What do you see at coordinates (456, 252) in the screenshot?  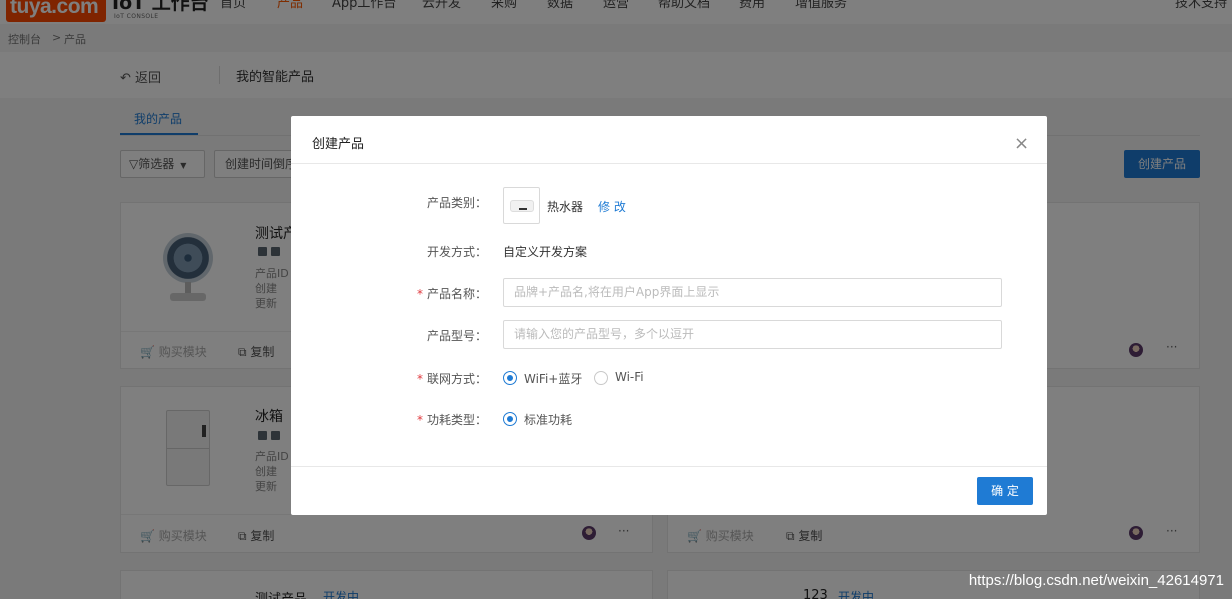 I see `dev-mode-label: 开发方式：` at bounding box center [456, 252].